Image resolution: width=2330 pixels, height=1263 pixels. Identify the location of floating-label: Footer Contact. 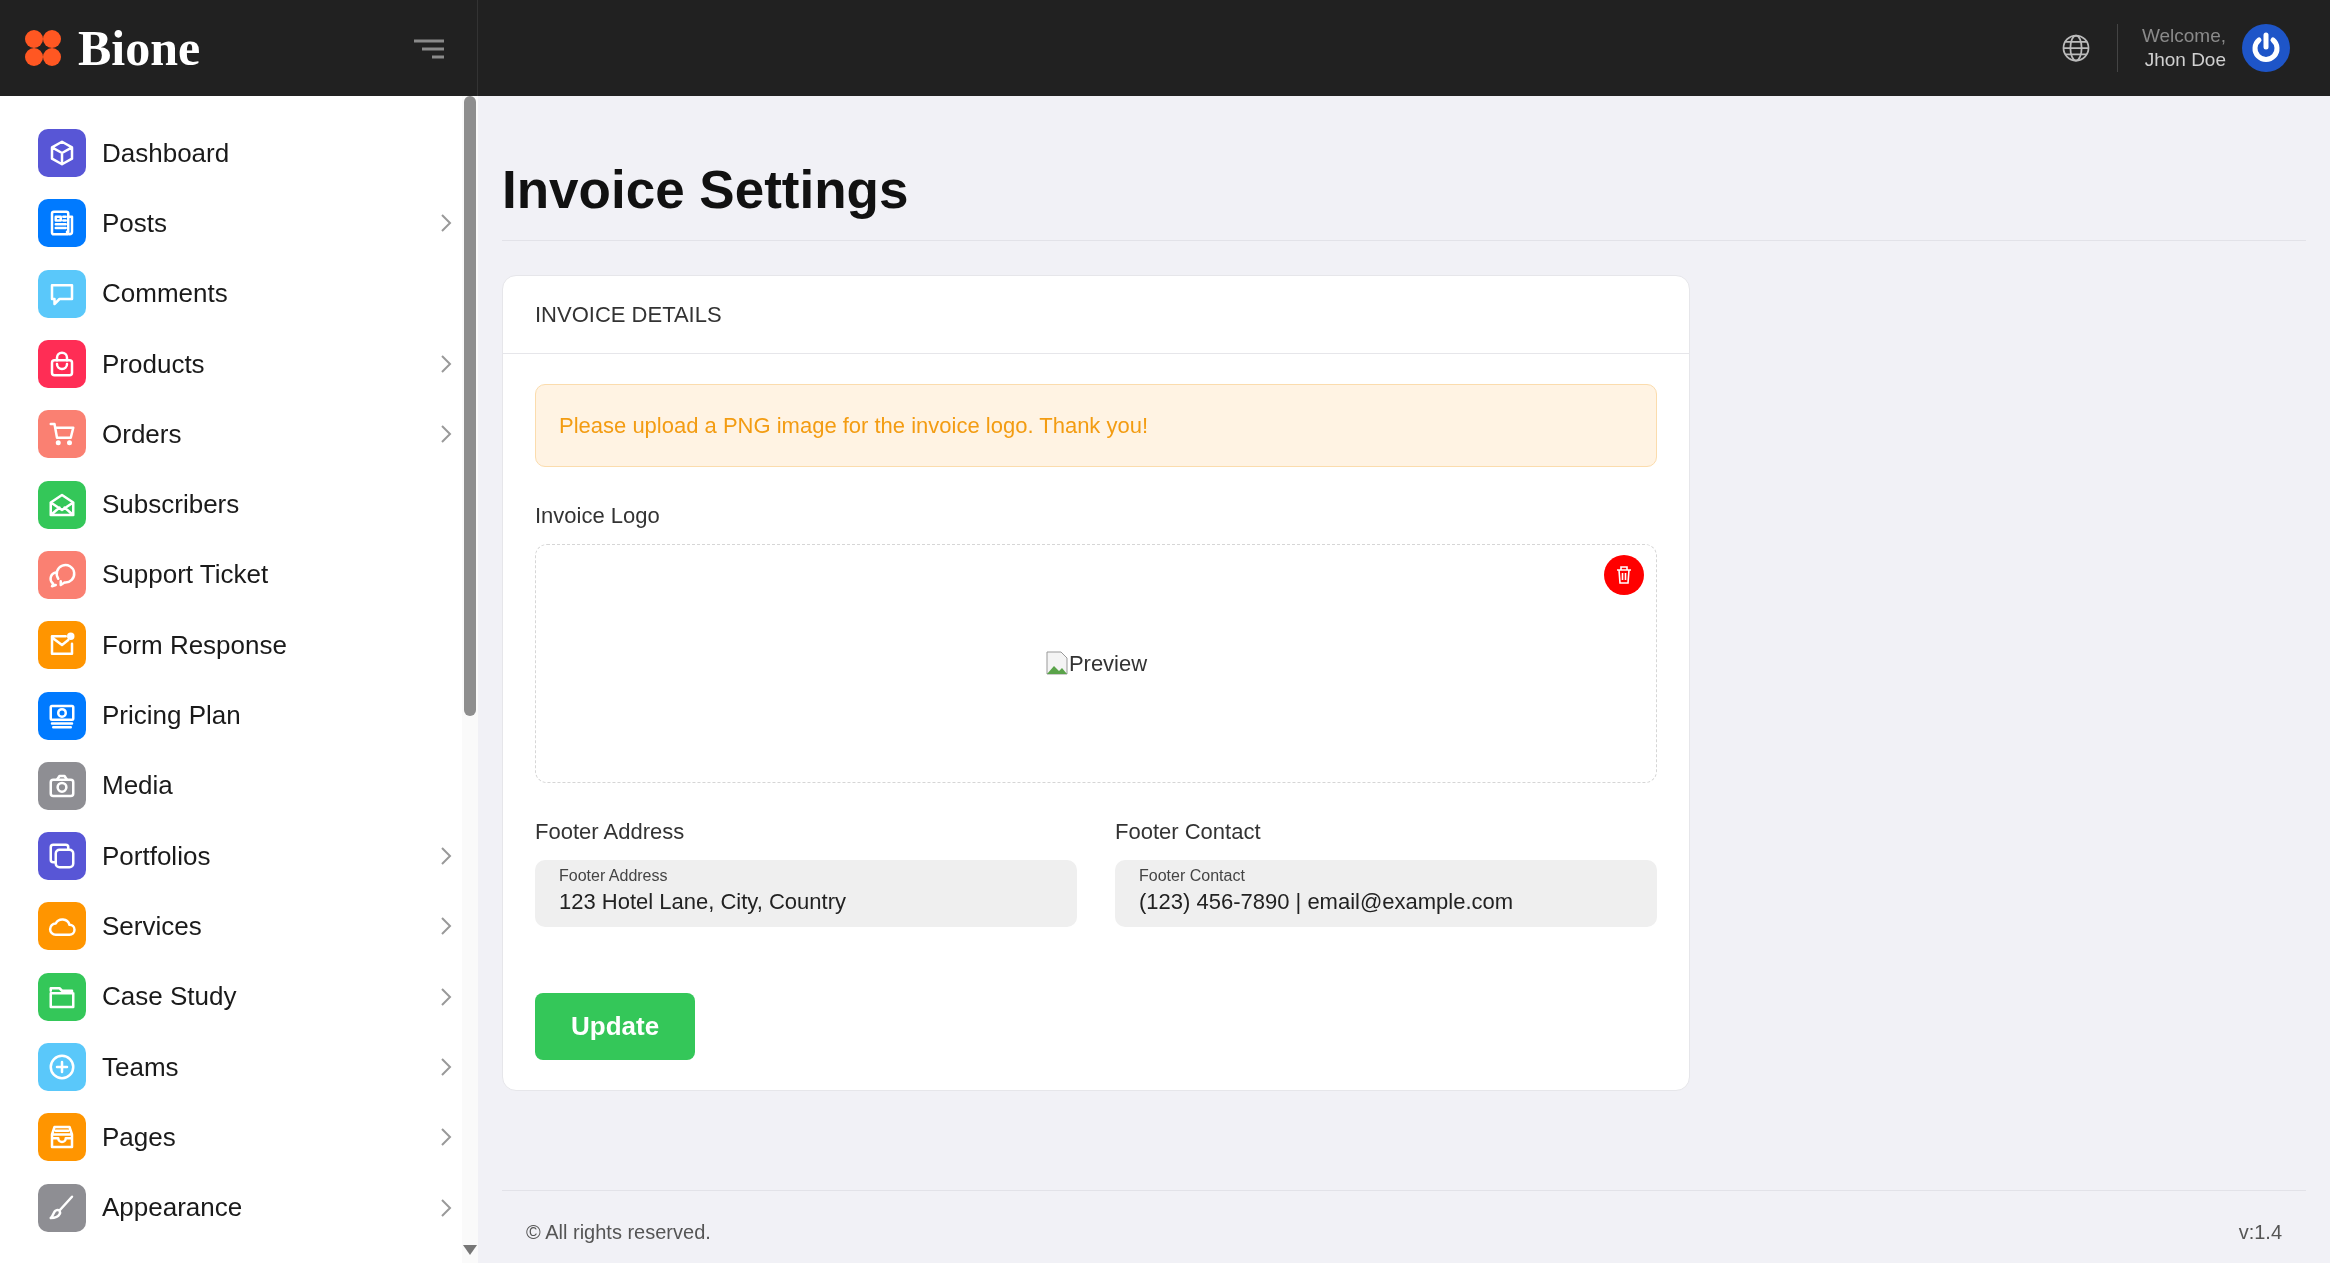
(1192, 875).